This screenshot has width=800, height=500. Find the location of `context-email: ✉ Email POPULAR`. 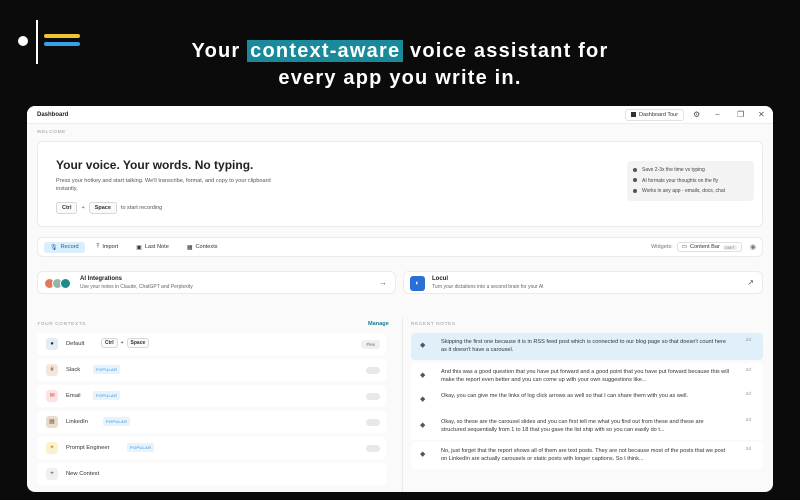

context-email: ✉ Email POPULAR is located at coordinates (211, 396).